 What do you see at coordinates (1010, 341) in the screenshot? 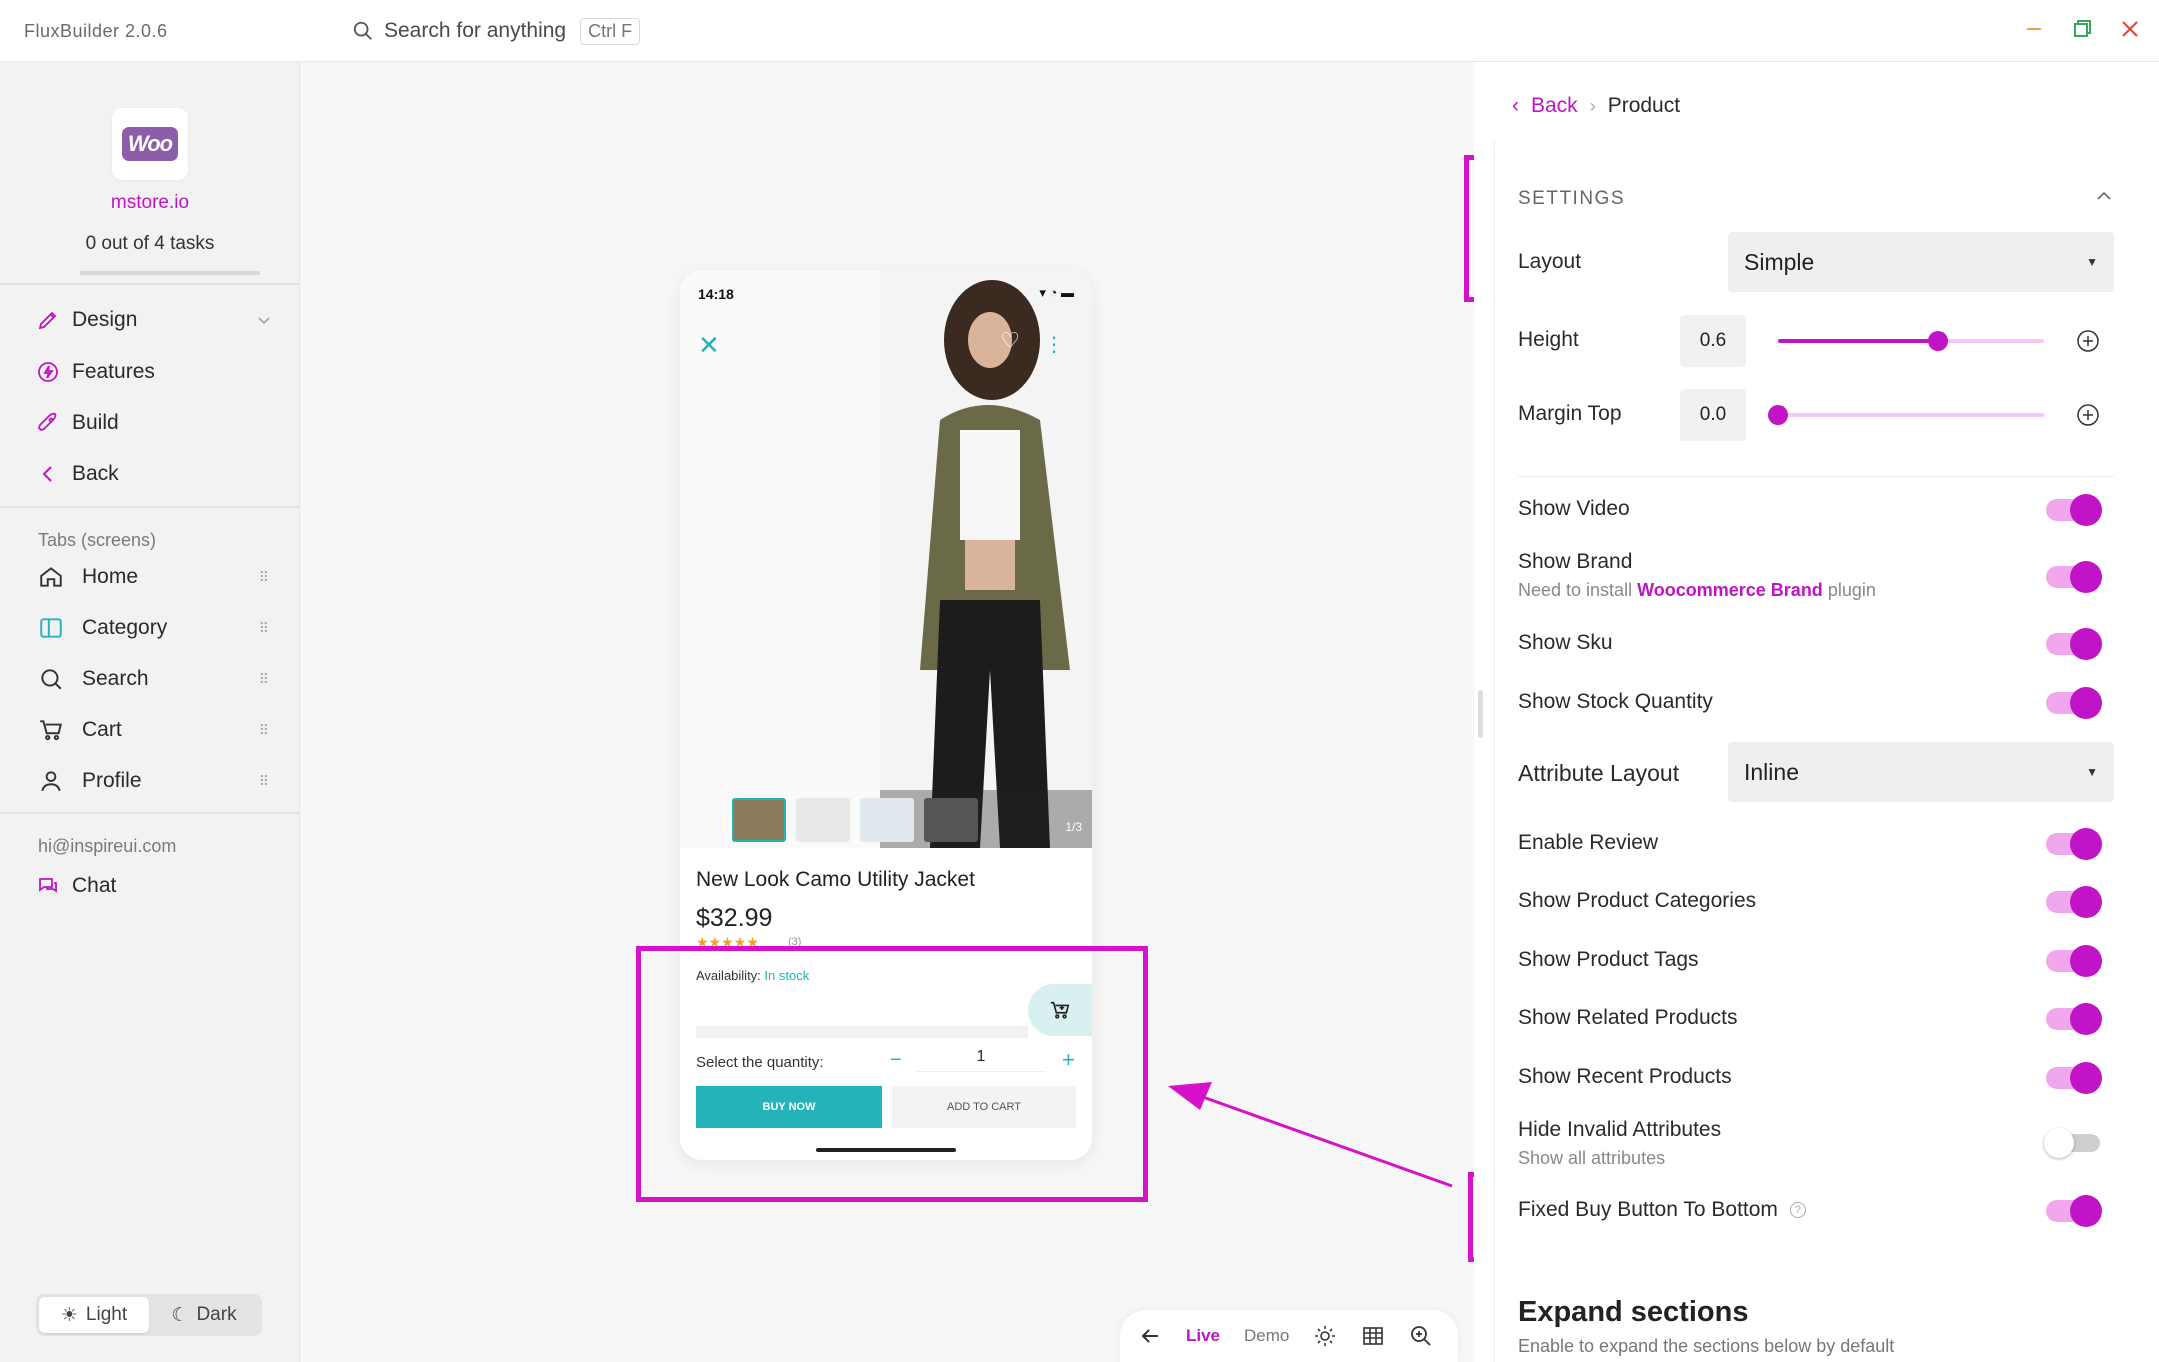
I see `heart-icon: ♡` at bounding box center [1010, 341].